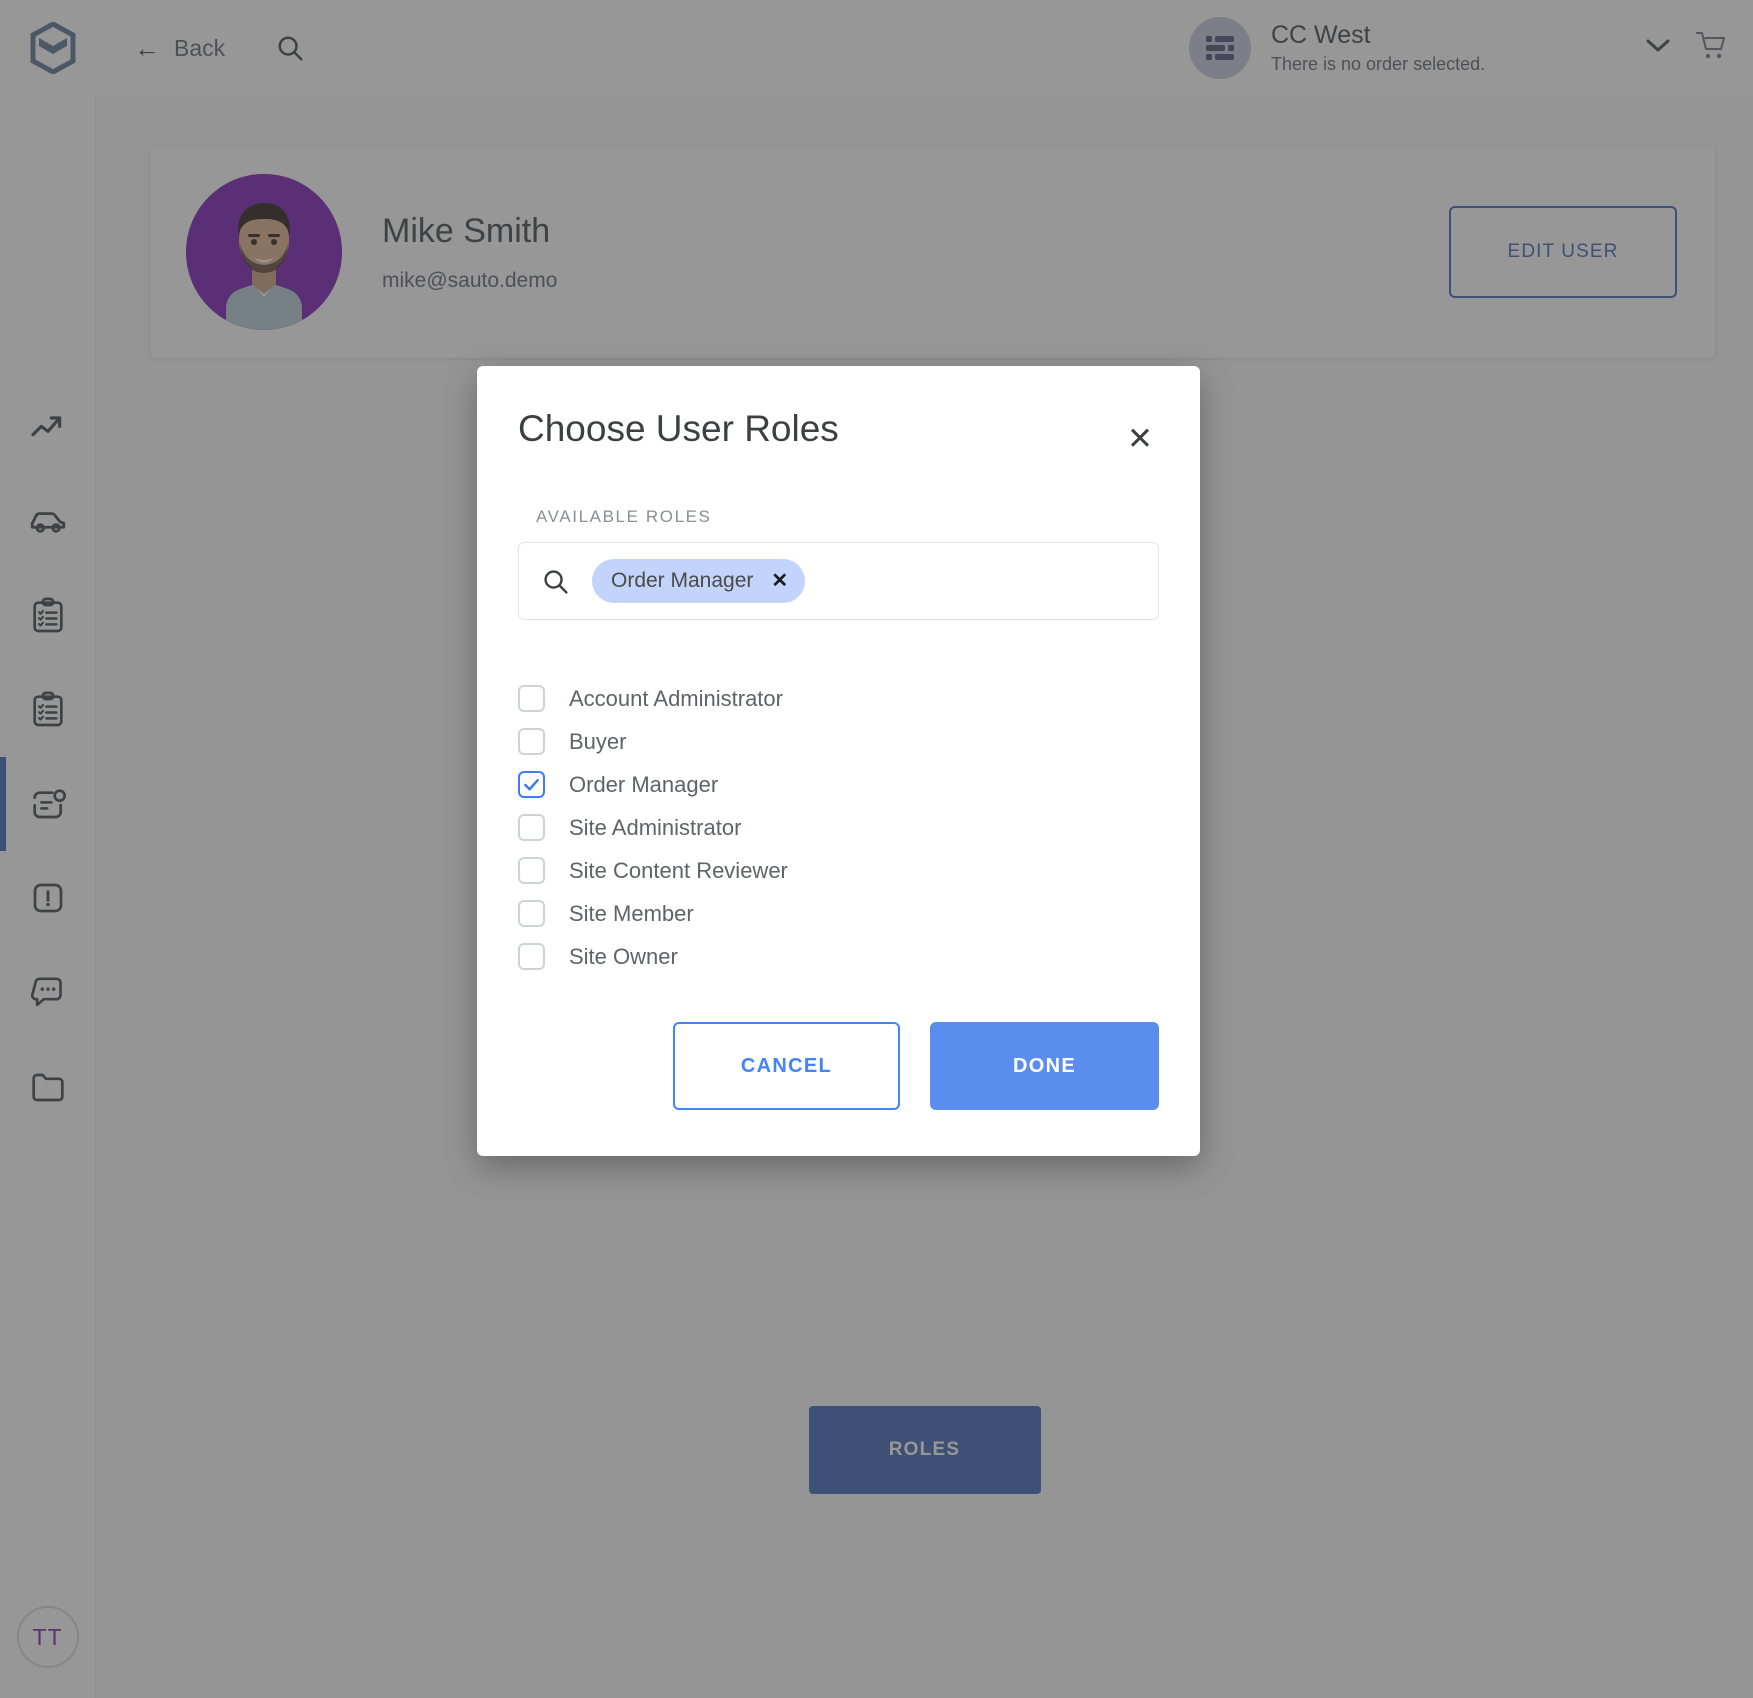 The image size is (1753, 1698). I want to click on role-label: Order Manager, so click(644, 784).